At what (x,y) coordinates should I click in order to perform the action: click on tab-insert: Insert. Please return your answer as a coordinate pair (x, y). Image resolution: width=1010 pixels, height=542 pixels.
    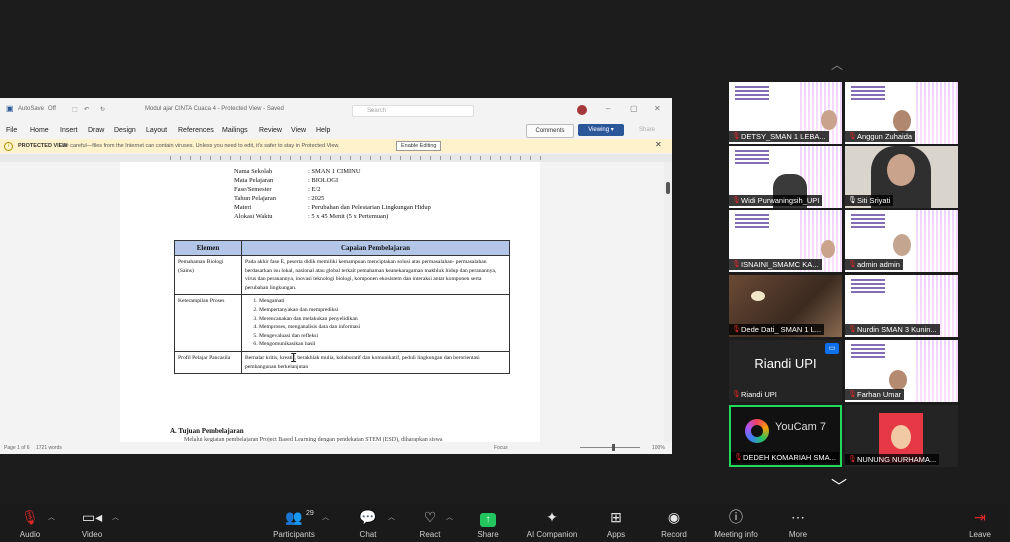
    Looking at the image, I should click on (69, 130).